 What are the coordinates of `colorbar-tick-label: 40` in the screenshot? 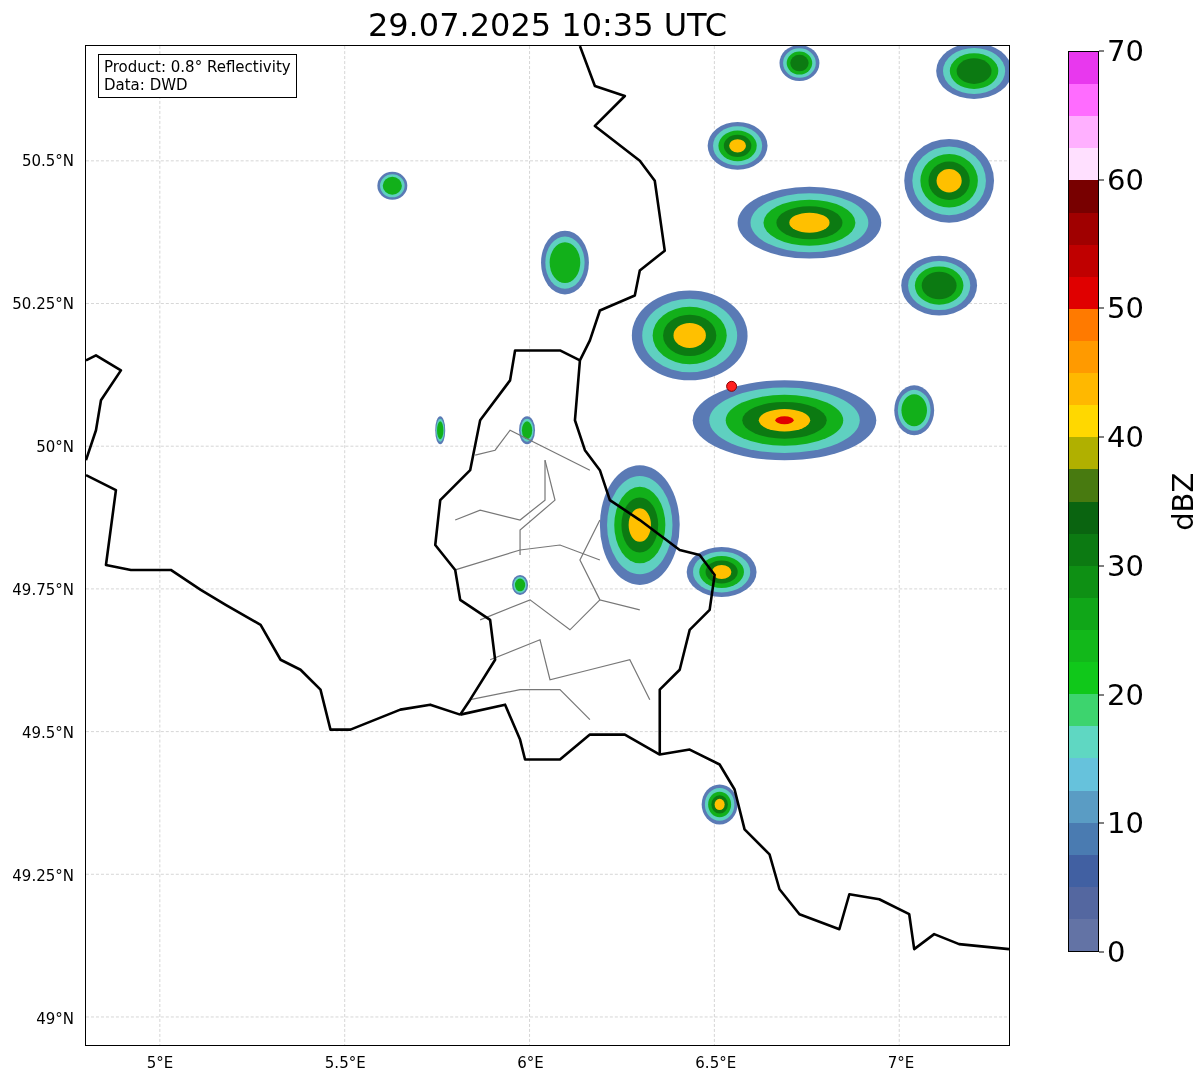 It's located at (1125, 437).